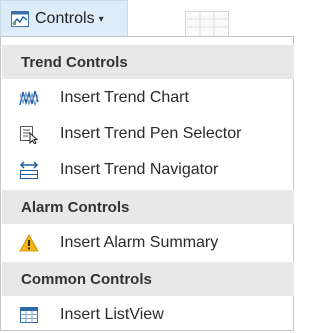  What do you see at coordinates (151, 133) in the screenshot?
I see `menu-item-label: Insert Trend Pen Selector` at bounding box center [151, 133].